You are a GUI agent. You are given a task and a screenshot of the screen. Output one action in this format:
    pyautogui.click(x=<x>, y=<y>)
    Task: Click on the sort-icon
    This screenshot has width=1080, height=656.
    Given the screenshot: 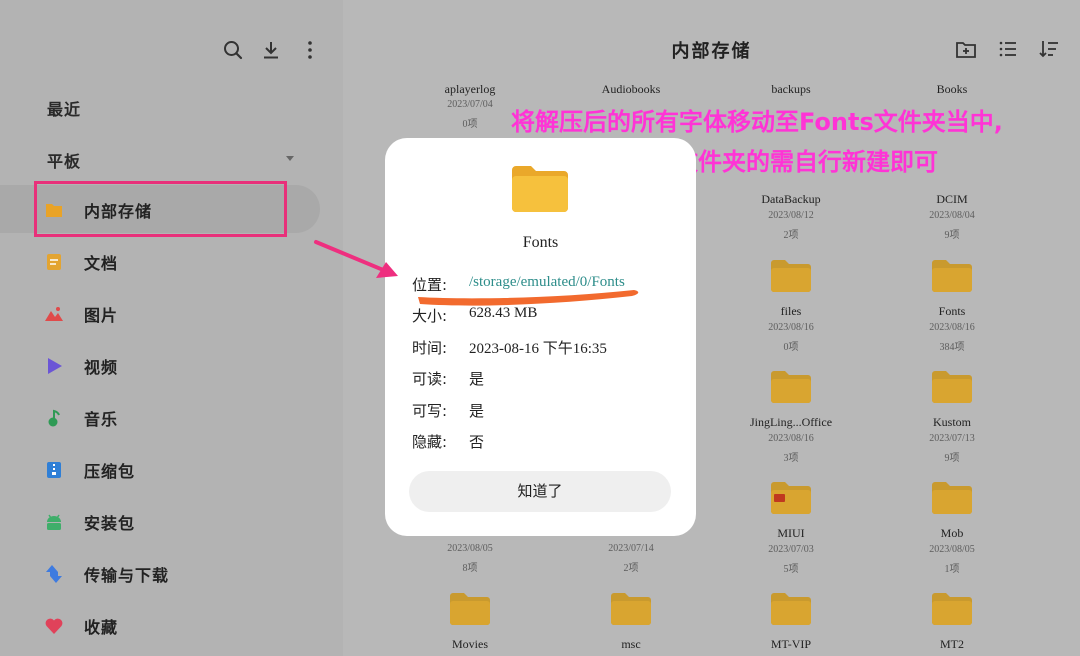 What is the action you would take?
    pyautogui.click(x=1049, y=49)
    